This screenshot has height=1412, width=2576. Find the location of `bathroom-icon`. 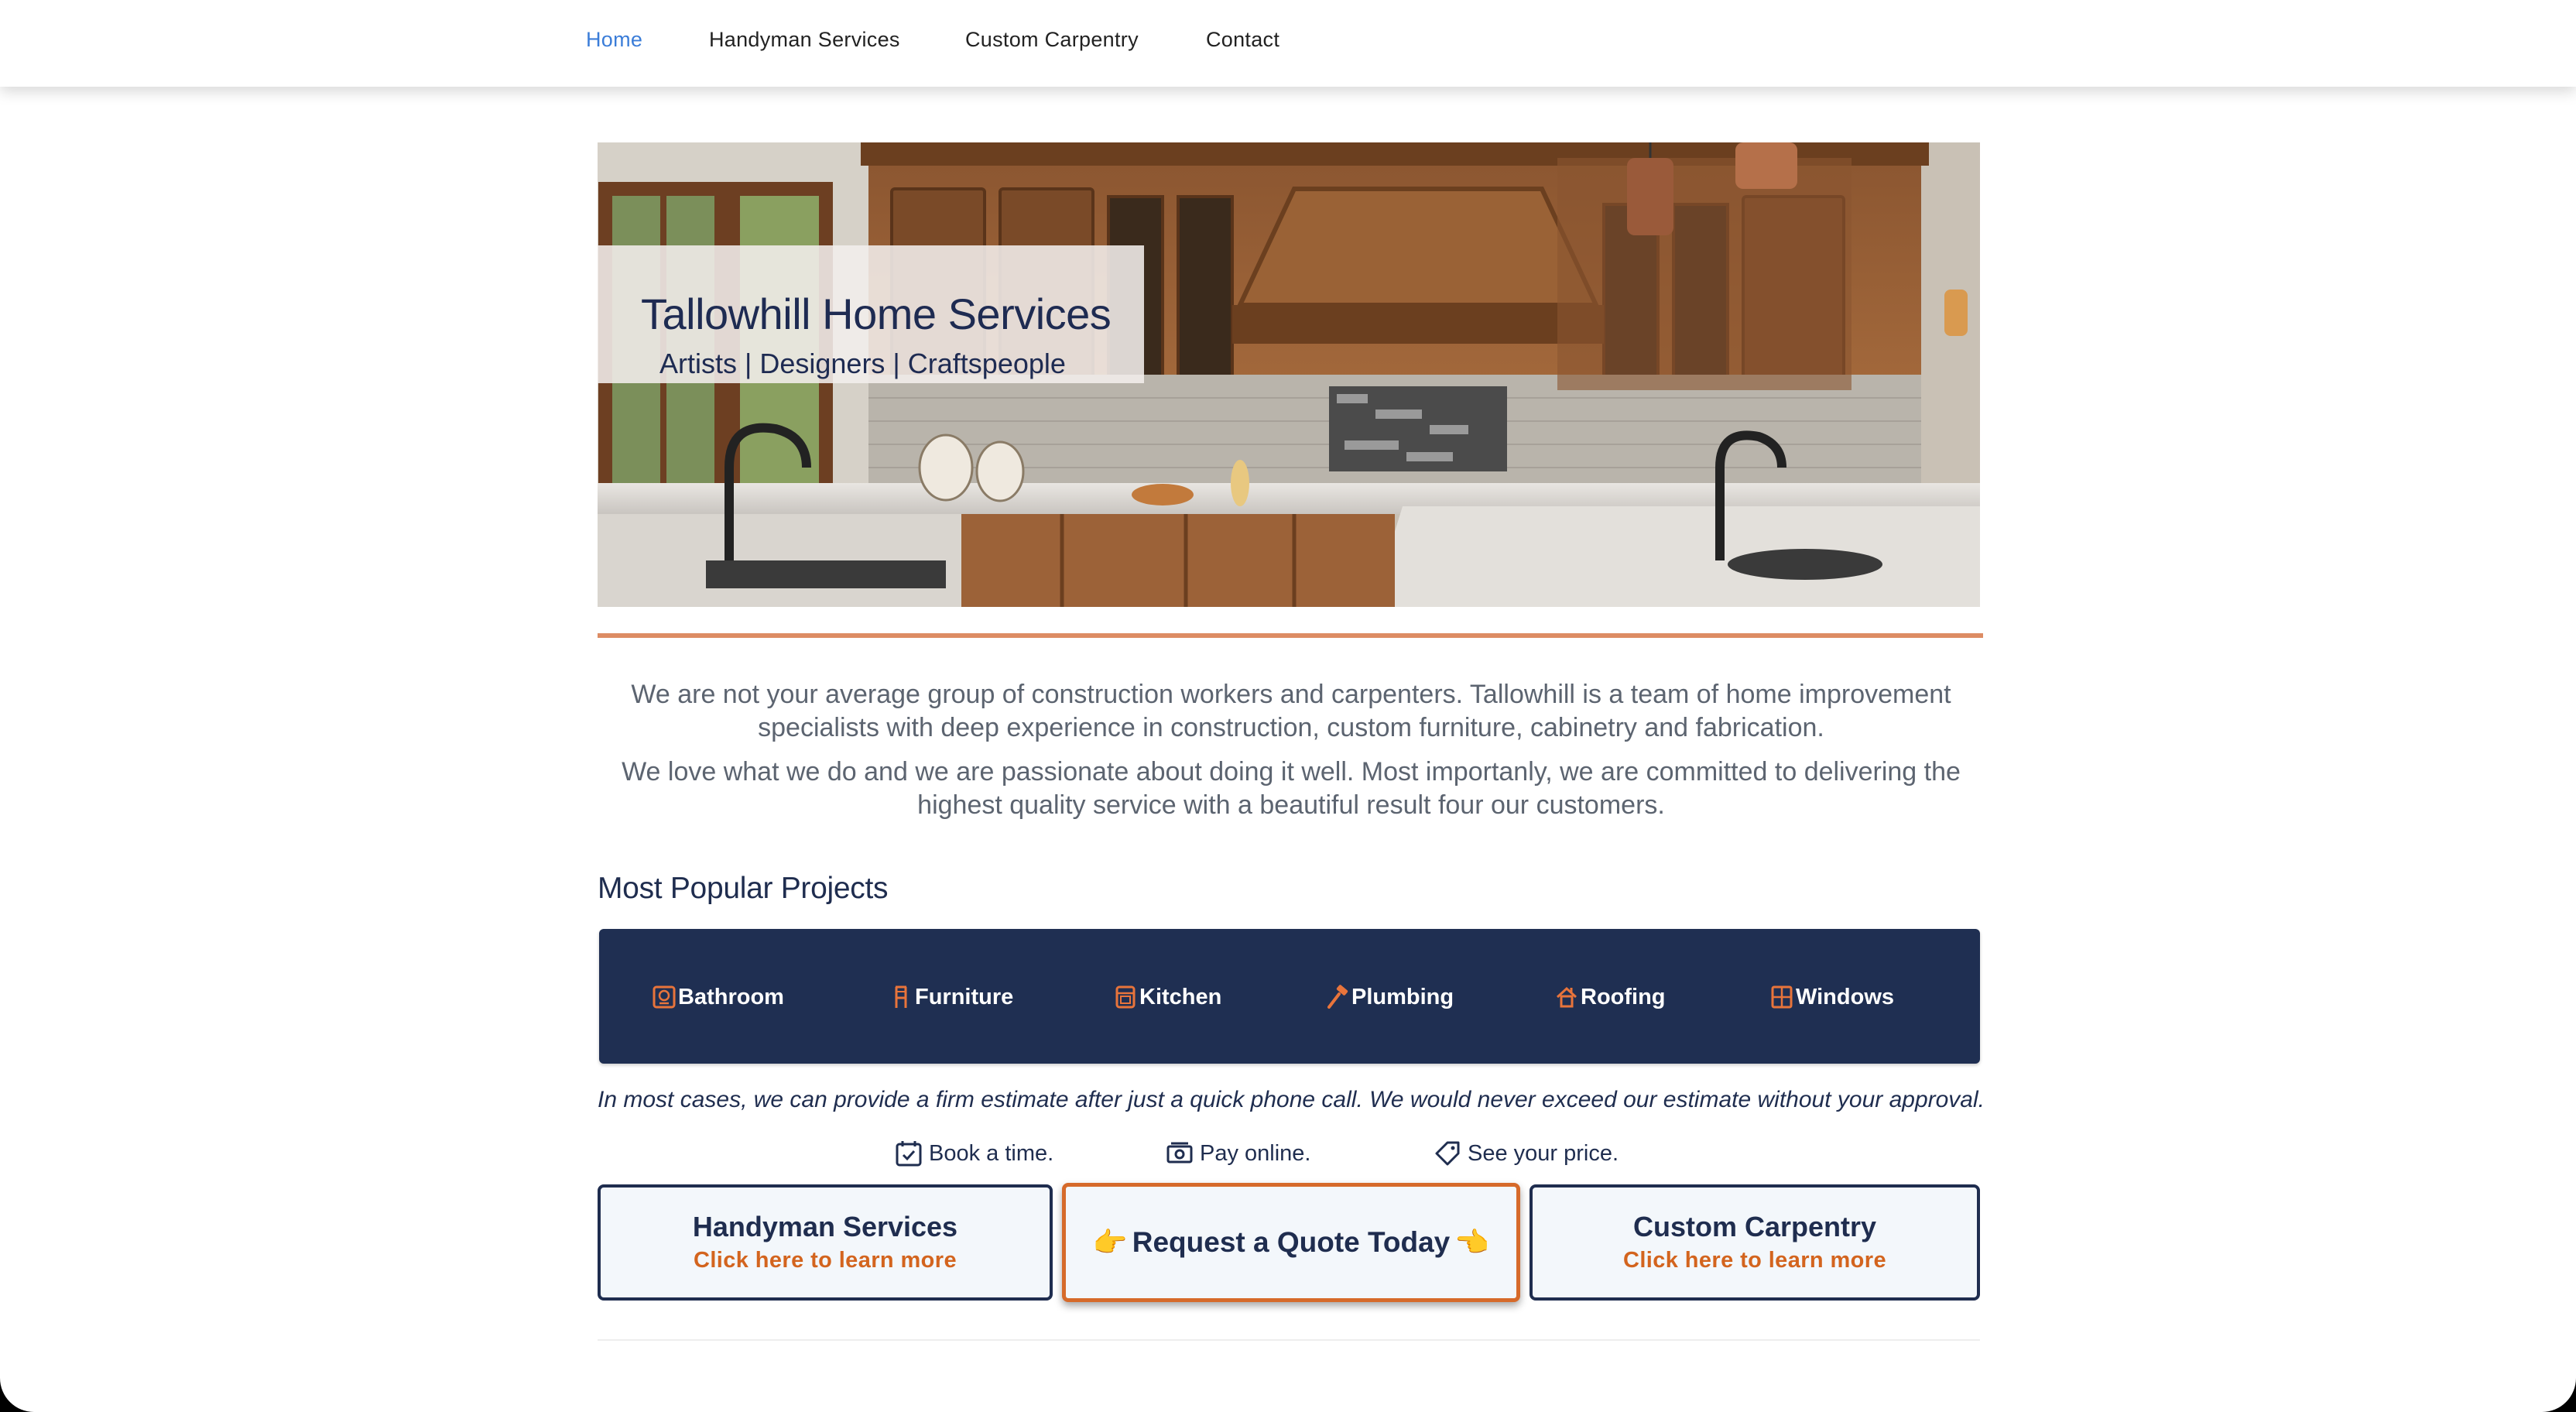

bathroom-icon is located at coordinates (664, 997).